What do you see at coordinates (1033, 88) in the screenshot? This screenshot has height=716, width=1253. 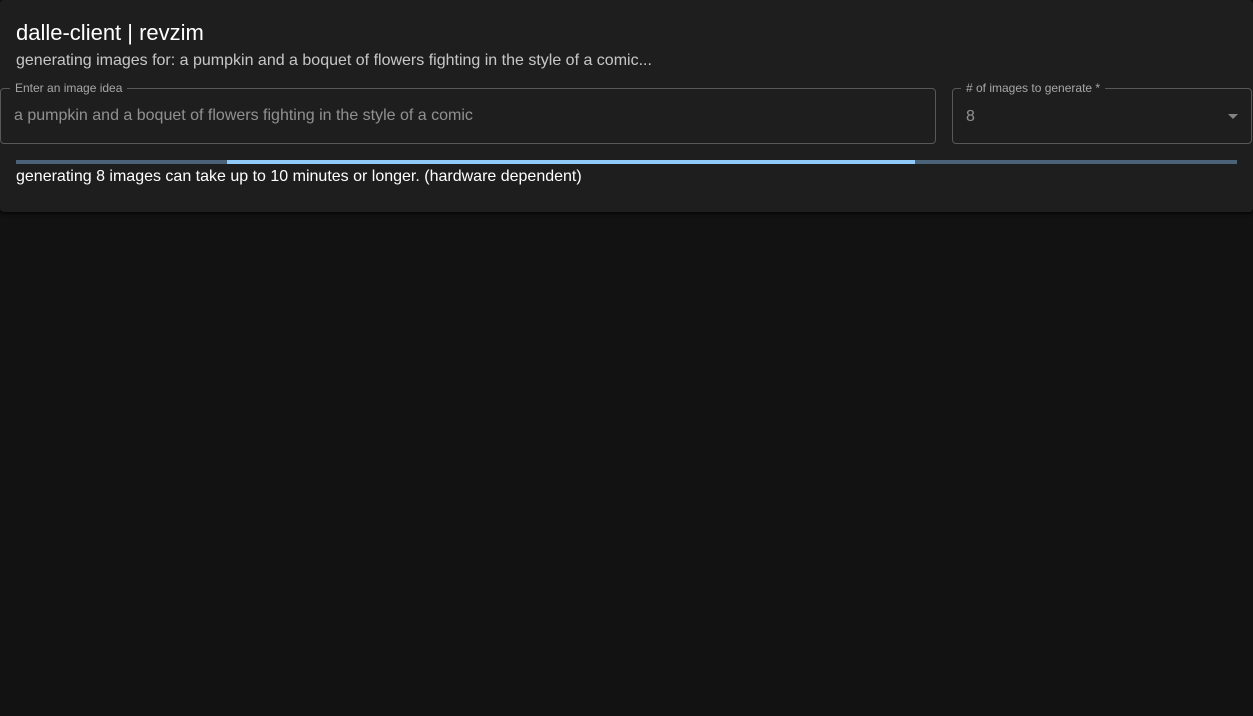 I see `image-count-label: # of images to generate *` at bounding box center [1033, 88].